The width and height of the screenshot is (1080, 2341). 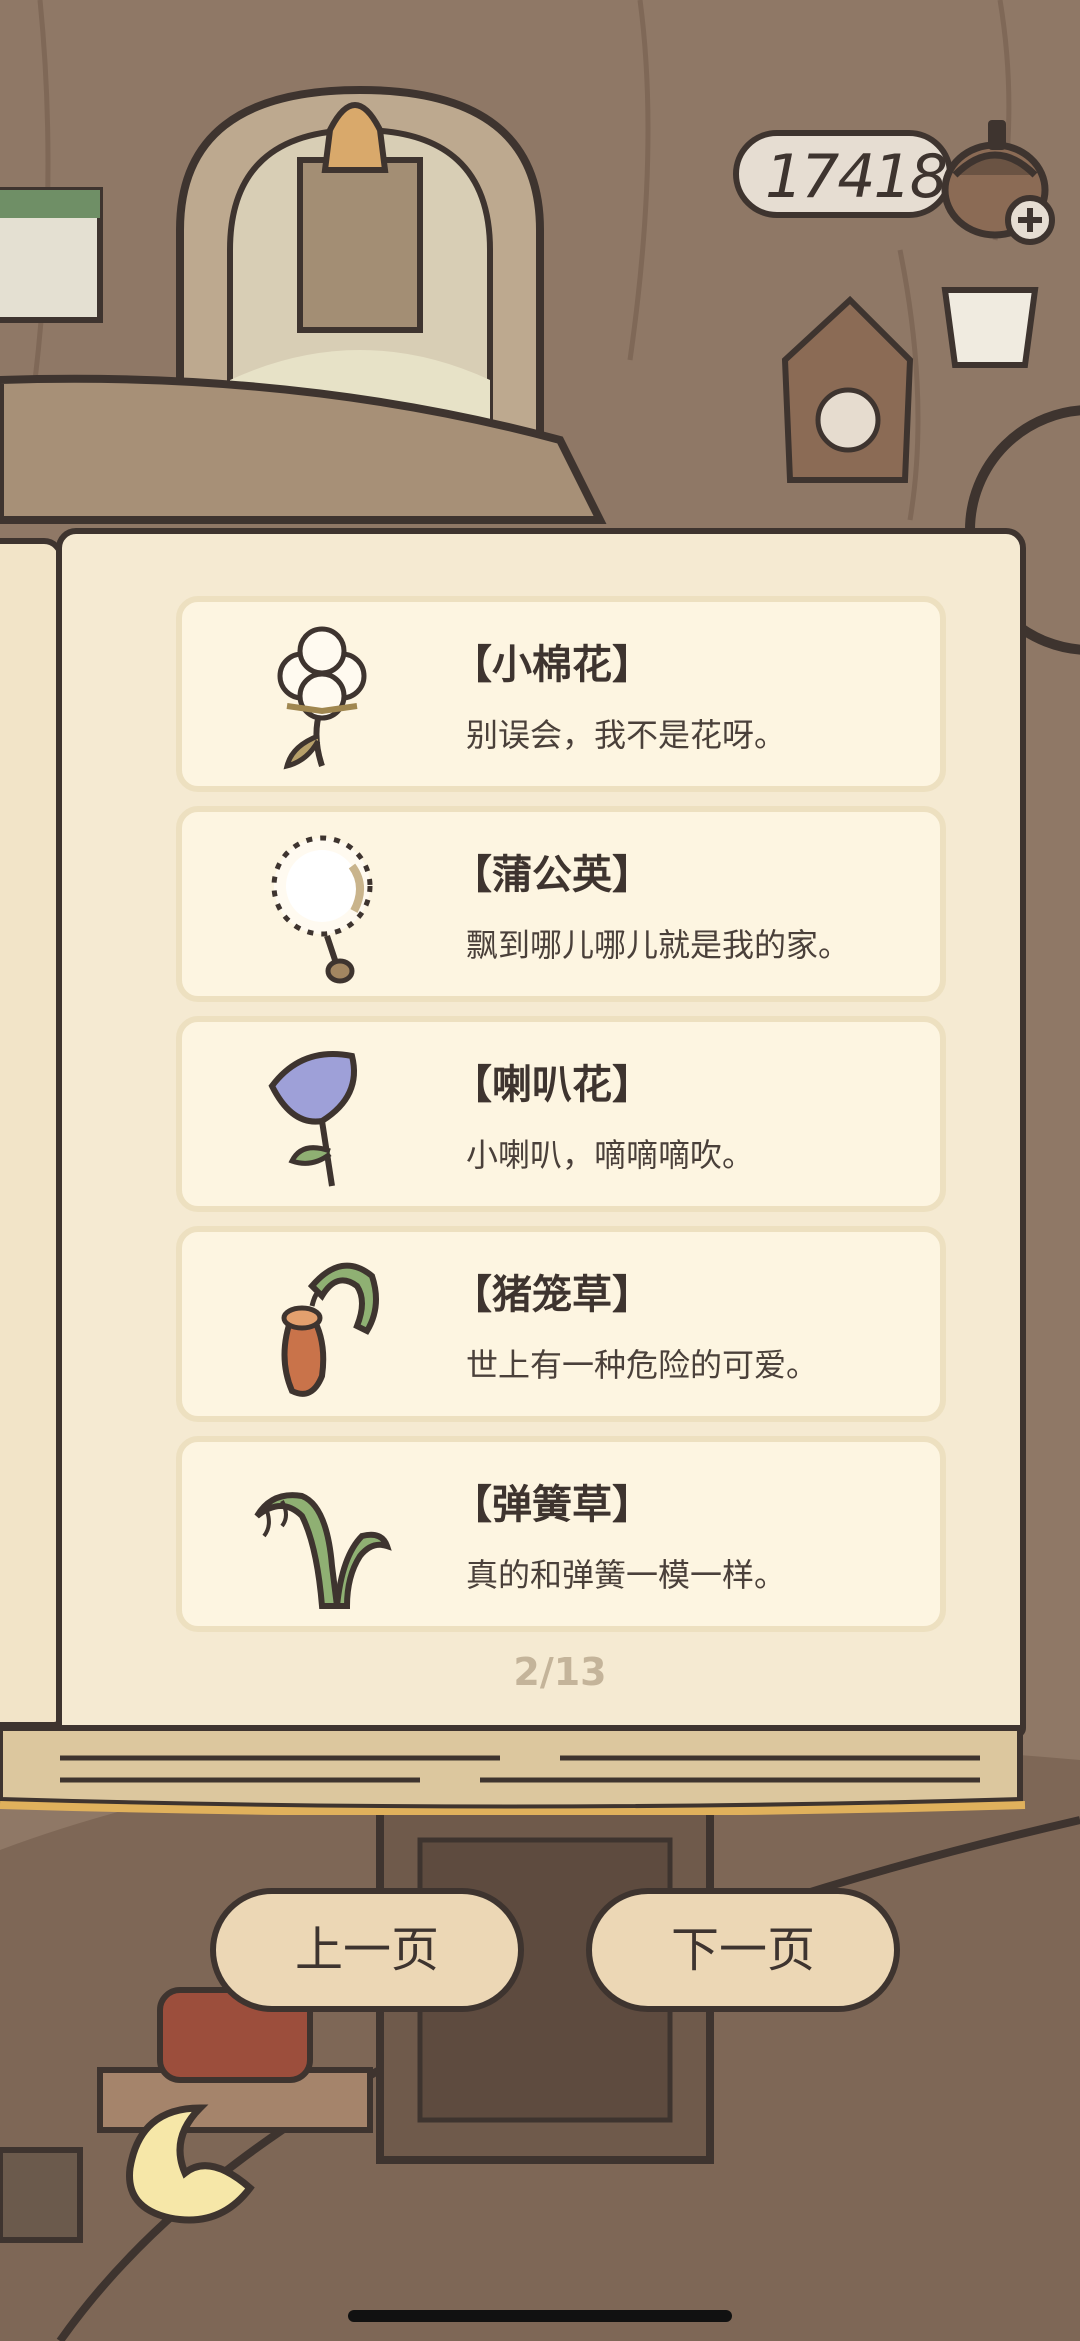 What do you see at coordinates (367, 1950) in the screenshot?
I see `prev-page-button: 上一页` at bounding box center [367, 1950].